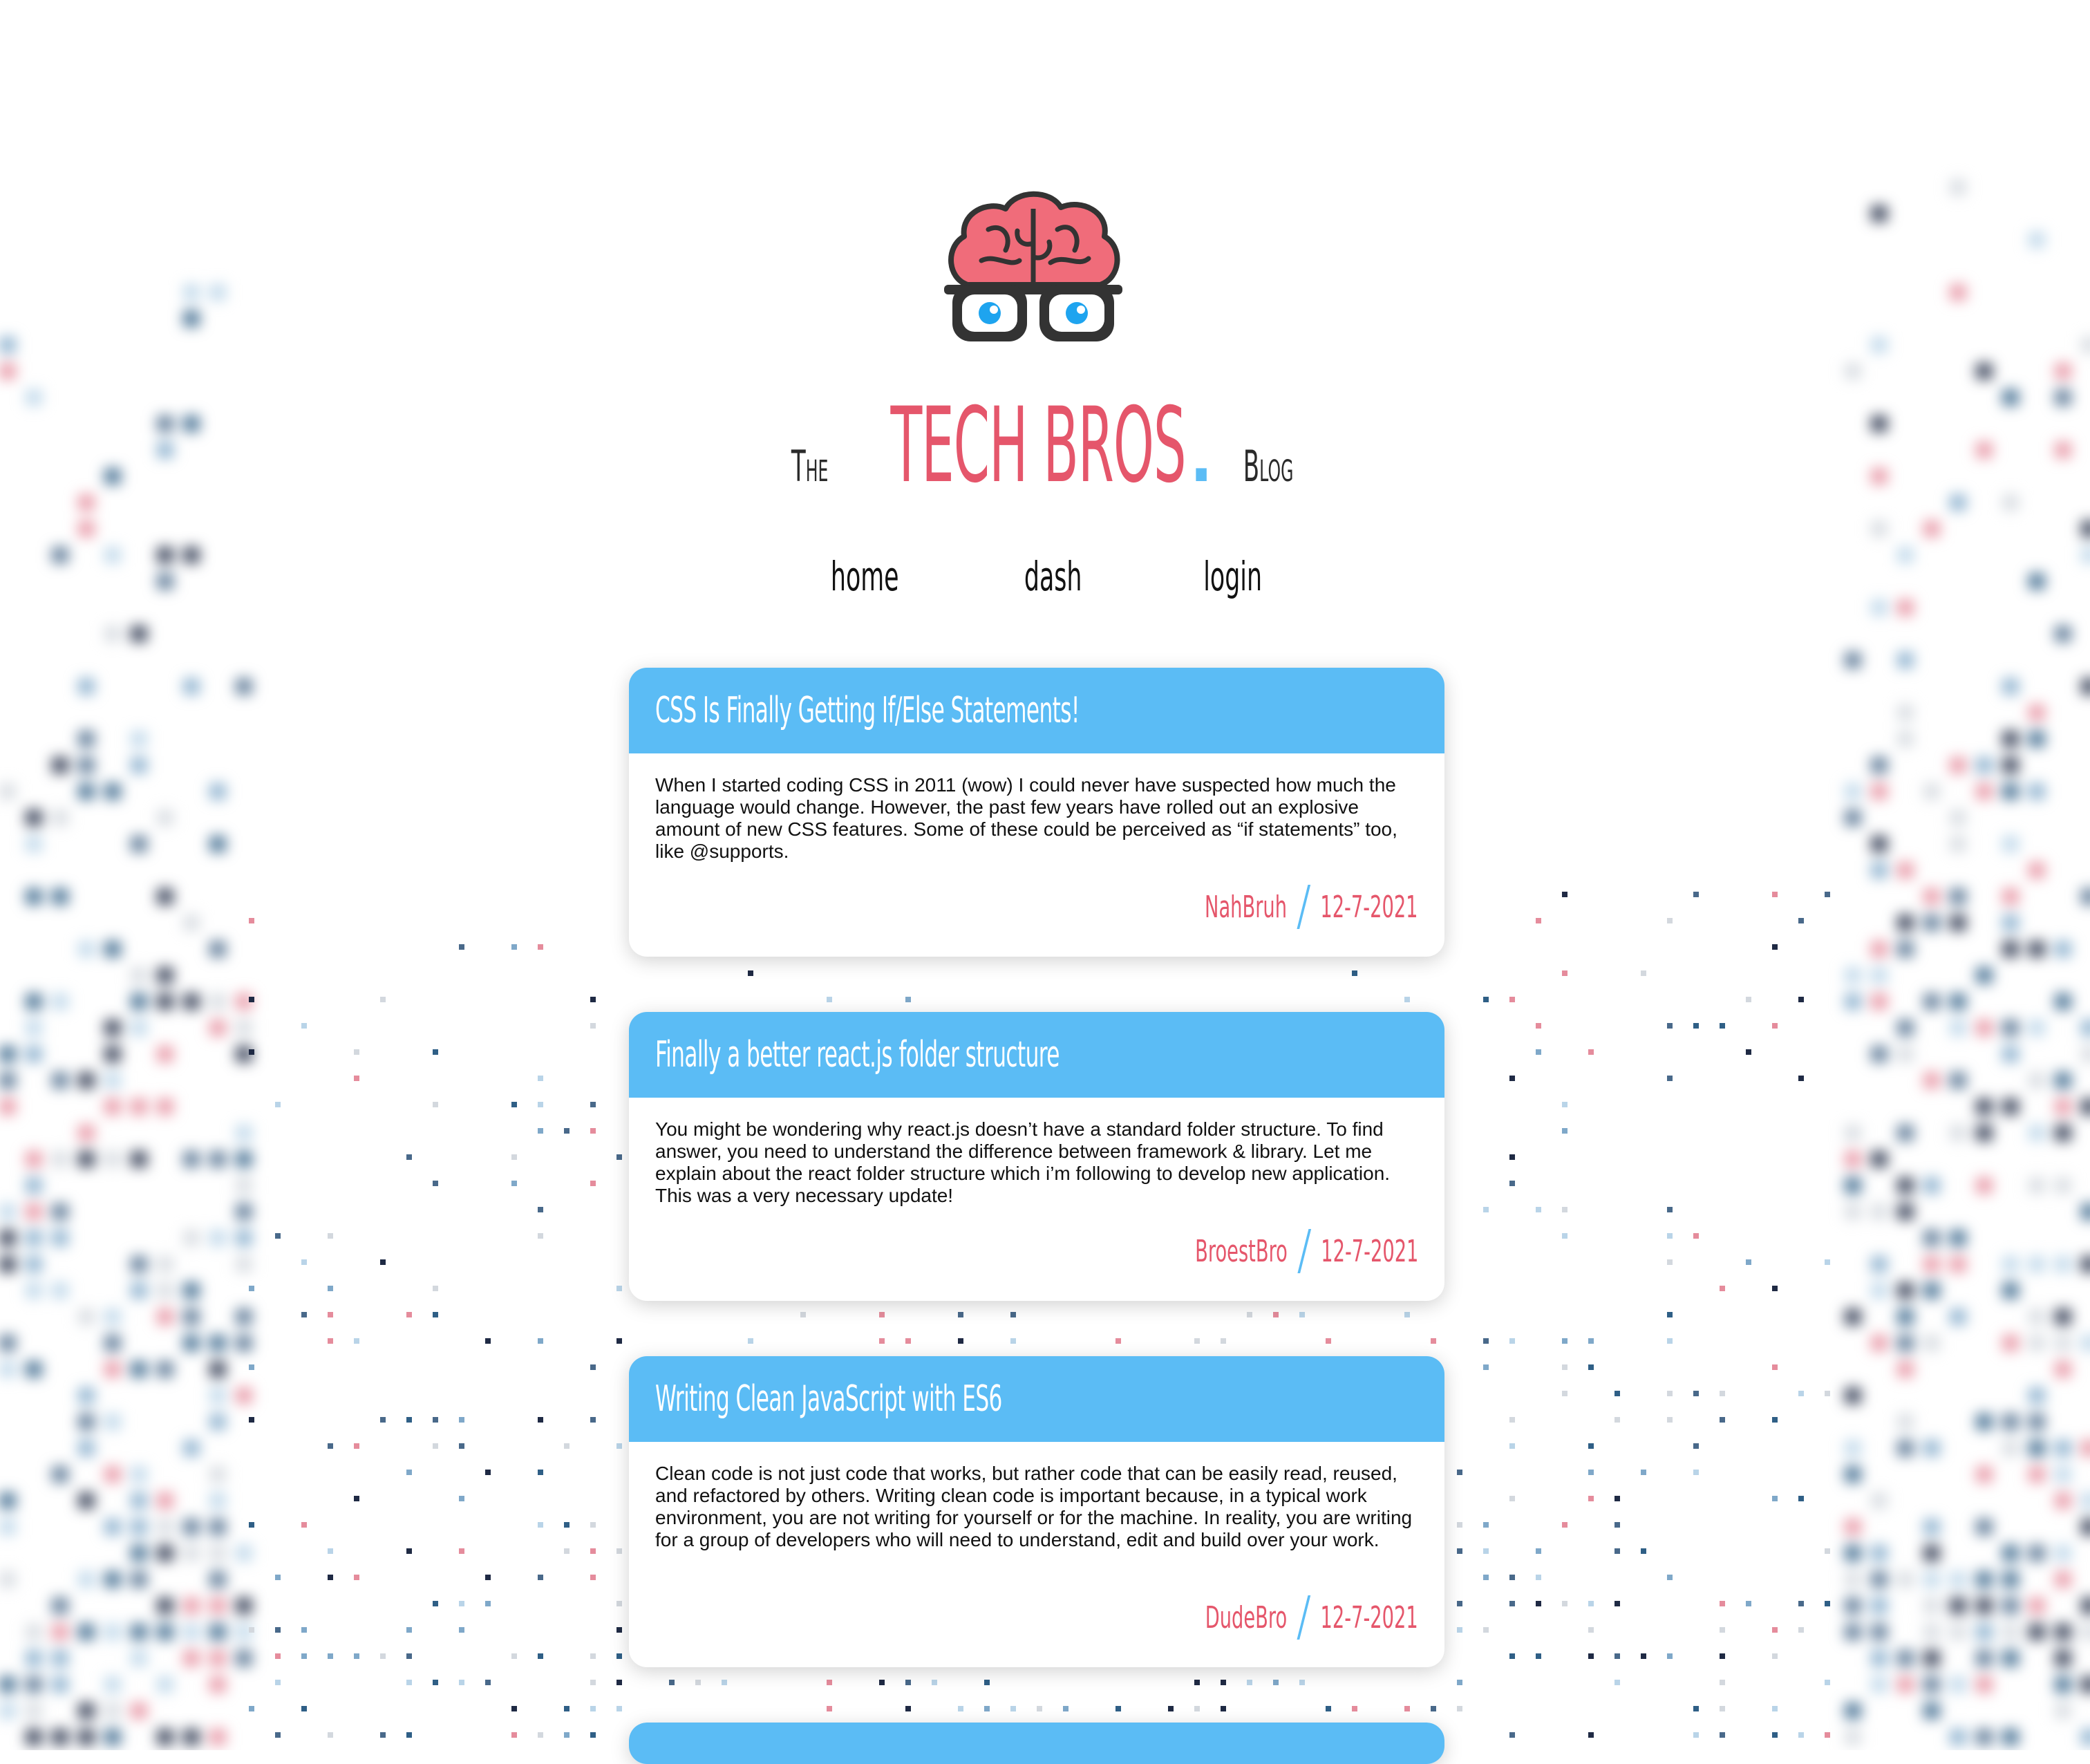  What do you see at coordinates (865, 576) in the screenshot?
I see `nav-home-link: home` at bounding box center [865, 576].